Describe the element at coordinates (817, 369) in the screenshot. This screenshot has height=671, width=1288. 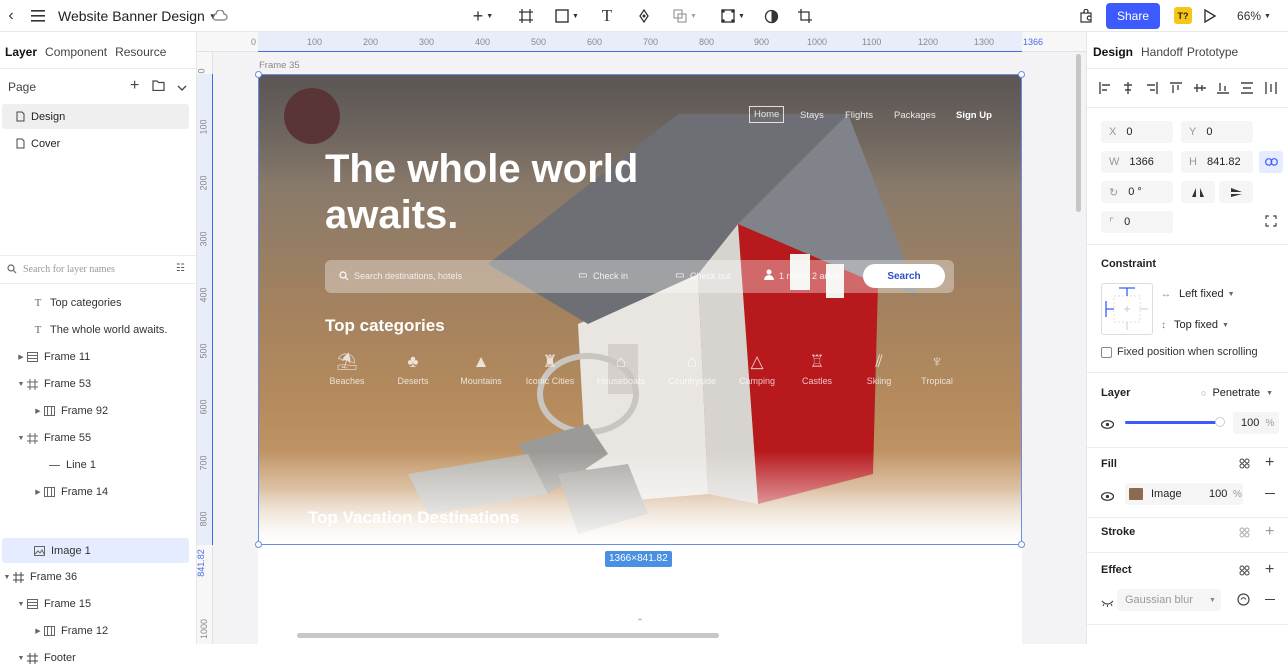
I see `category-castles: ♖ Castles` at that location.